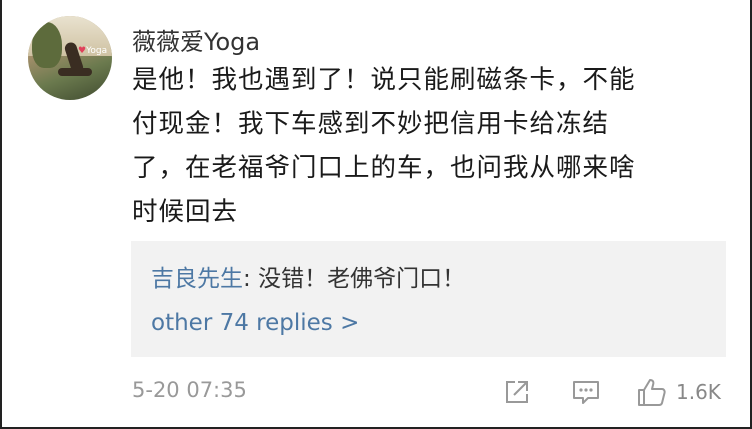 The height and width of the screenshot is (429, 752). Describe the element at coordinates (362, 279) in the screenshot. I see `reply-text: 没错！老佛爷门口！` at that location.